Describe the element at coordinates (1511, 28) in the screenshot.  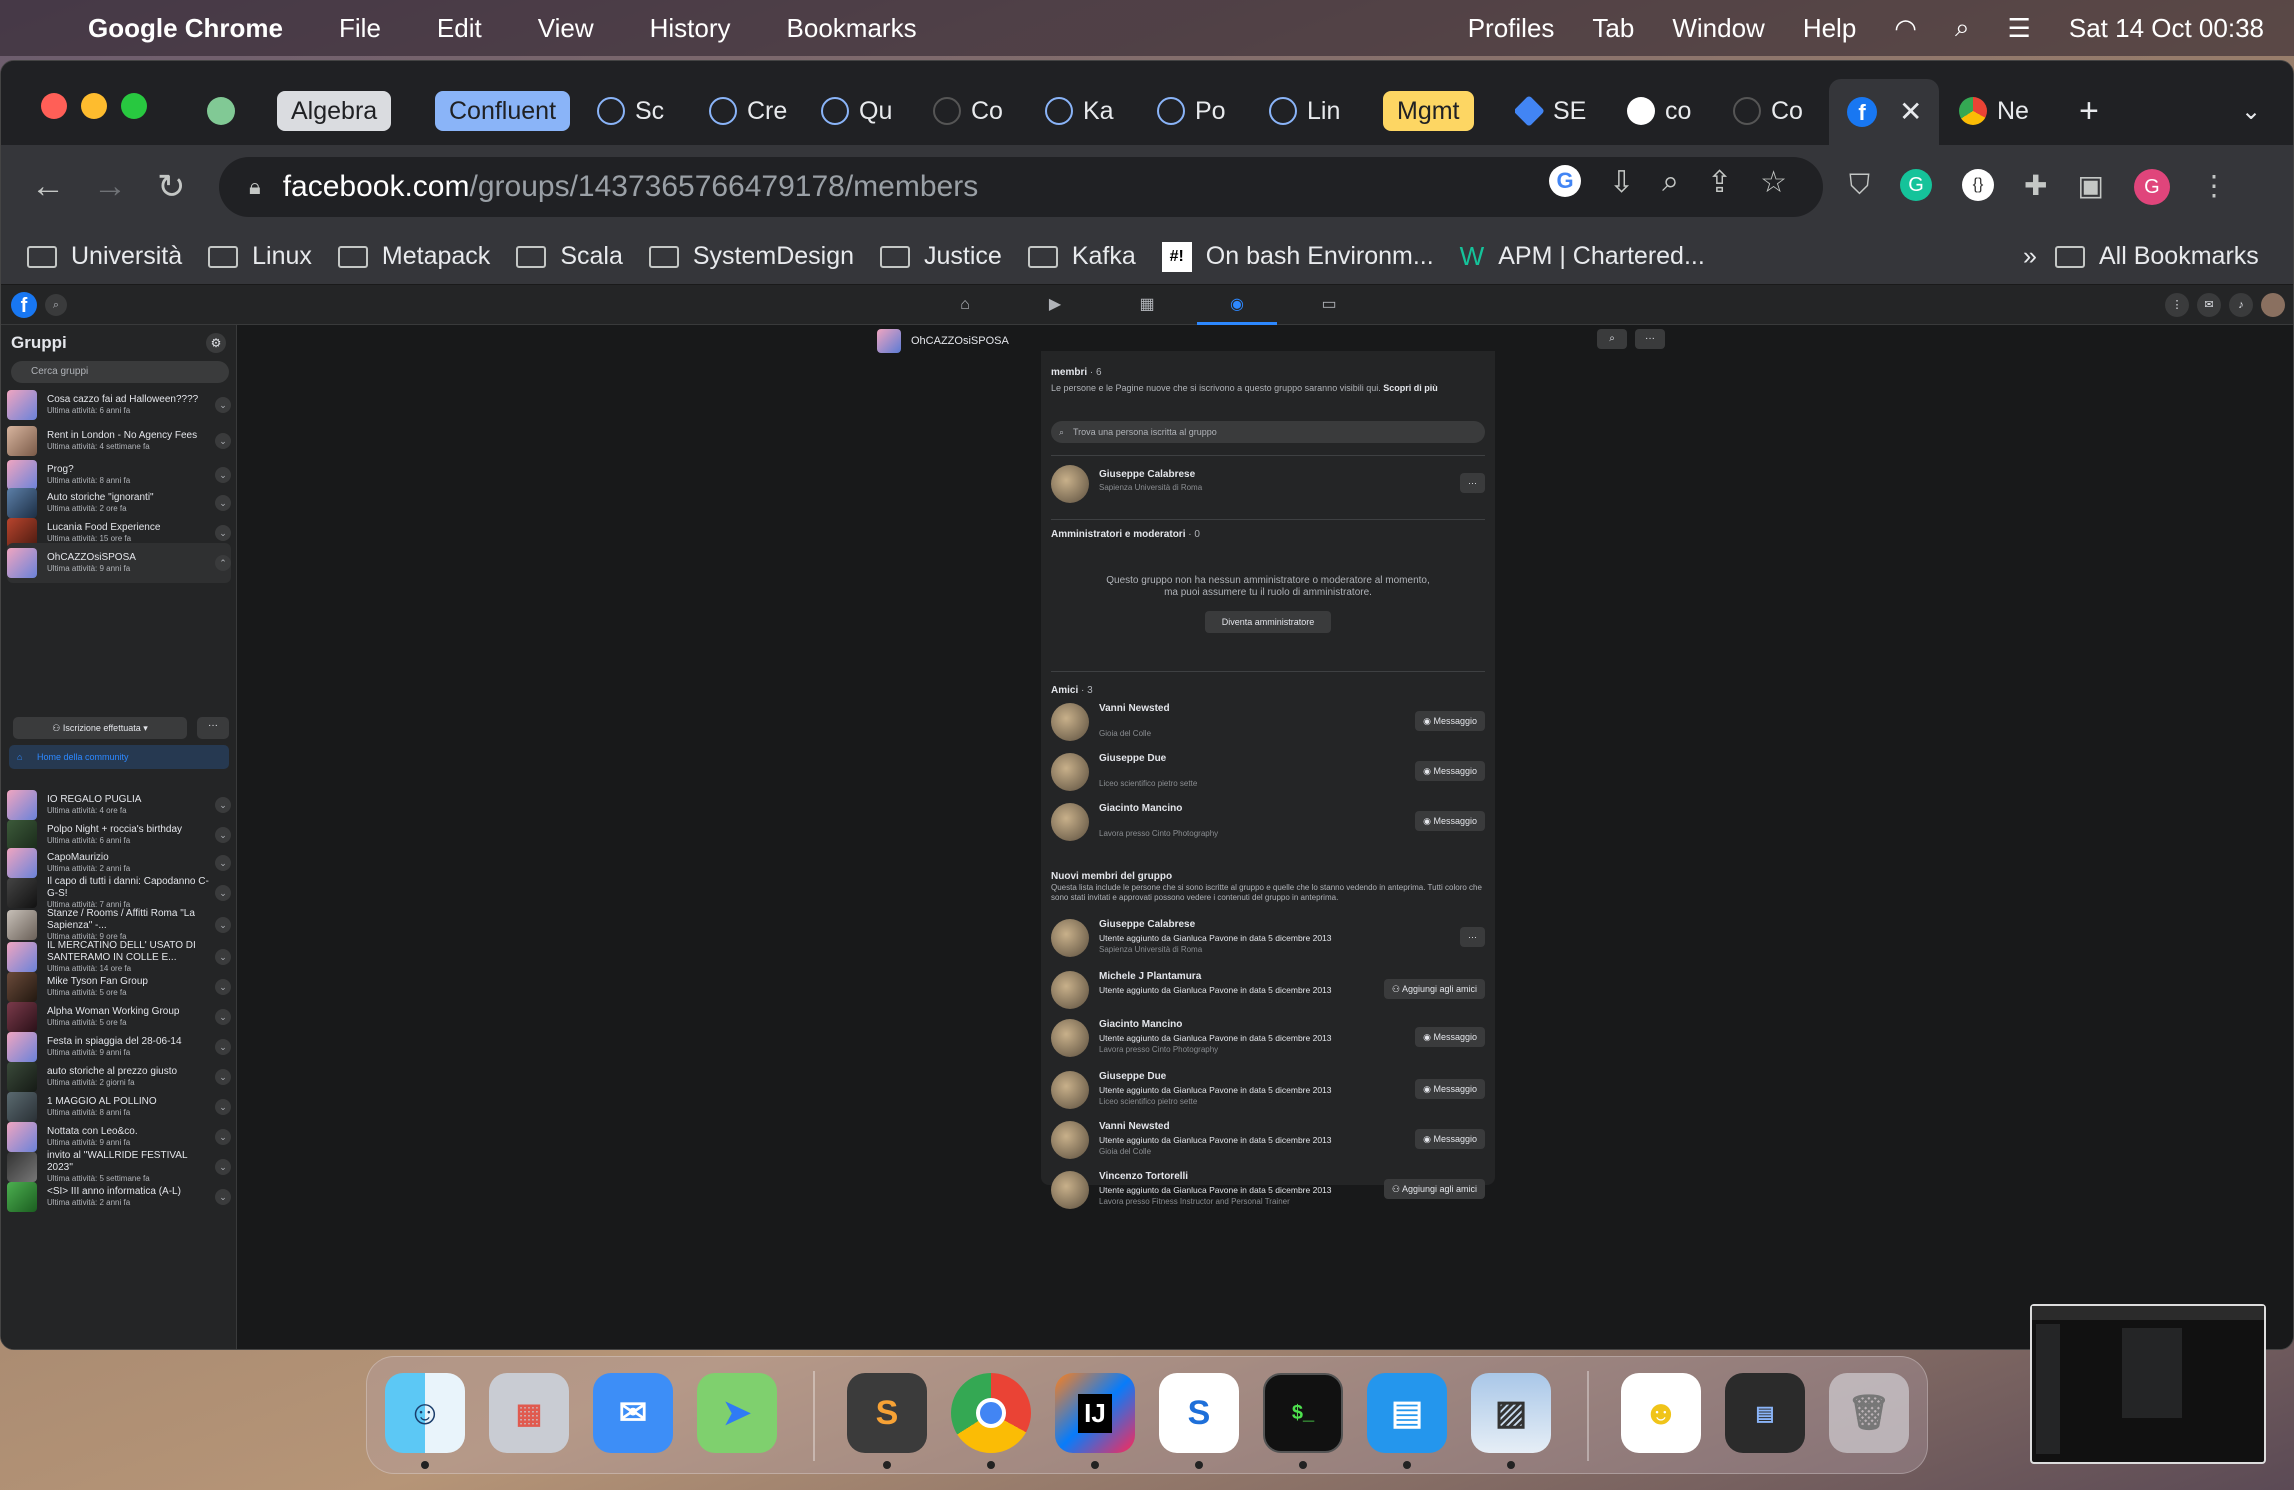
I see `menu-profiles: Profiles` at that location.